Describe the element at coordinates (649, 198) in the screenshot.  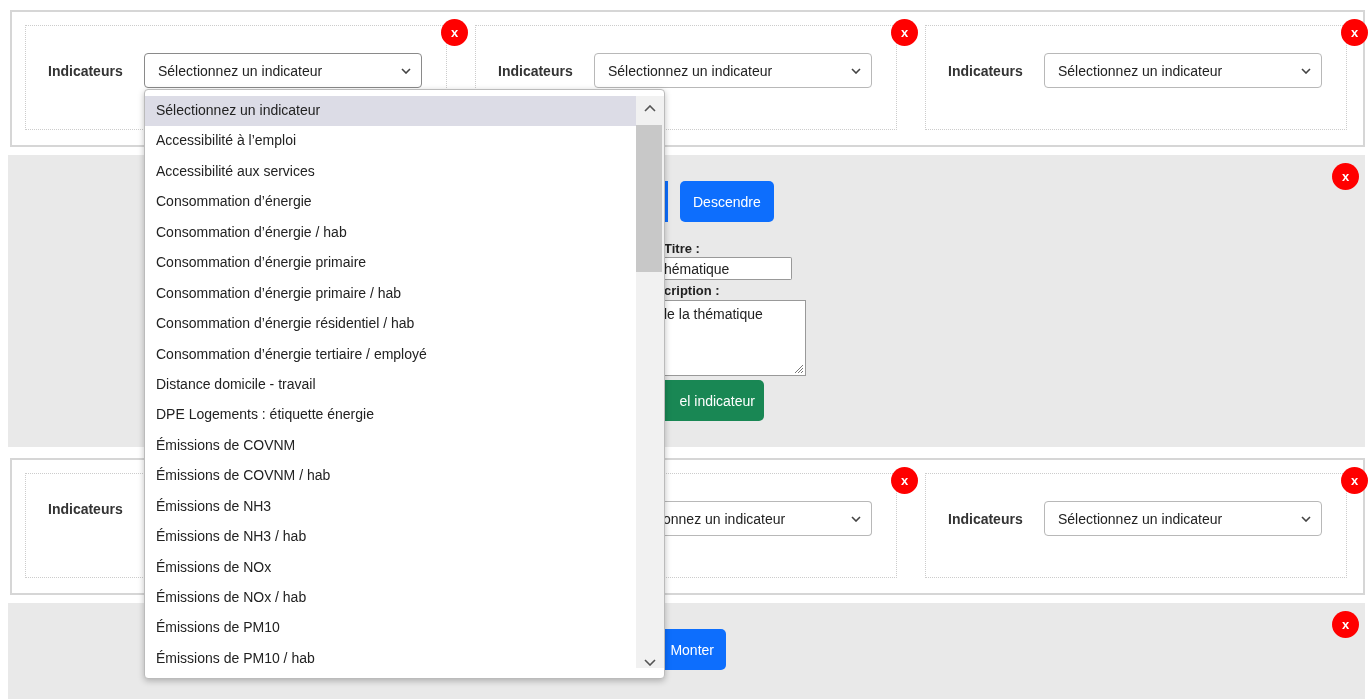
I see `scrollbar-thumb` at that location.